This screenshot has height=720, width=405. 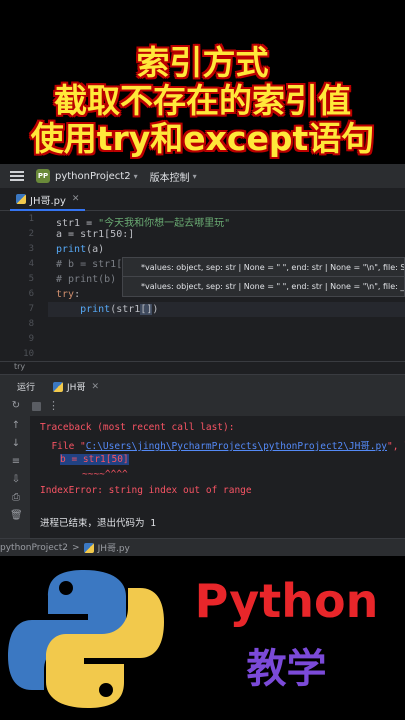 What do you see at coordinates (119, 309) in the screenshot?
I see `code-line-7: print(str1[])` at bounding box center [119, 309].